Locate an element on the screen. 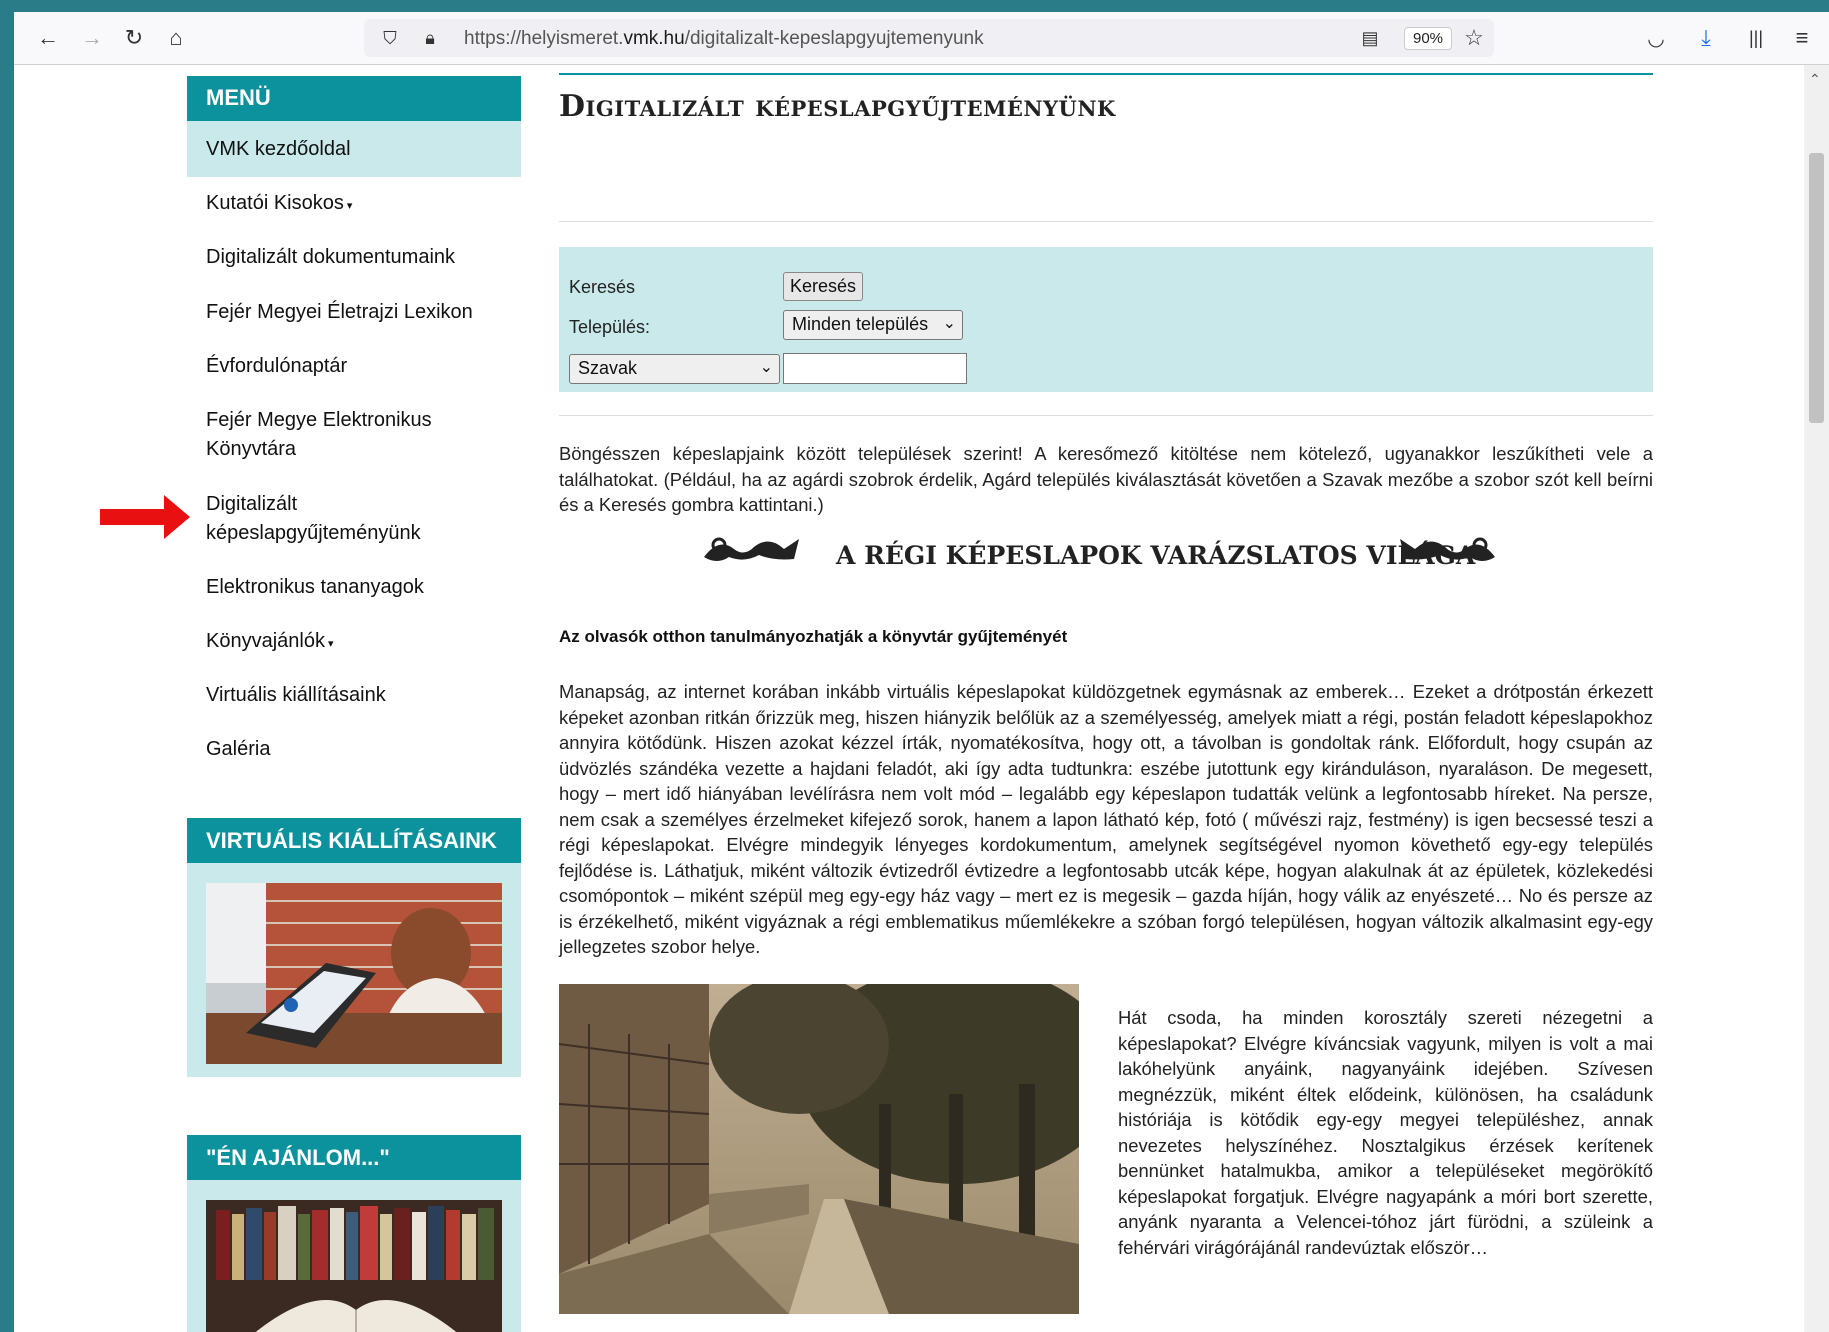  sidebar-item-label: Galéria is located at coordinates (238, 749).